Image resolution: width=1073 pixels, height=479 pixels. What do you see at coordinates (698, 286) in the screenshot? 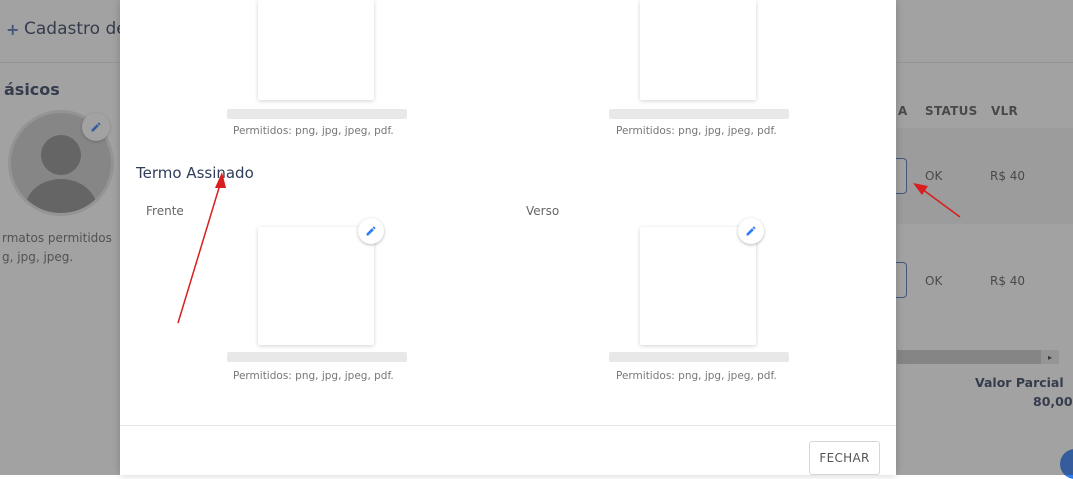
I see `back-upload-box` at bounding box center [698, 286].